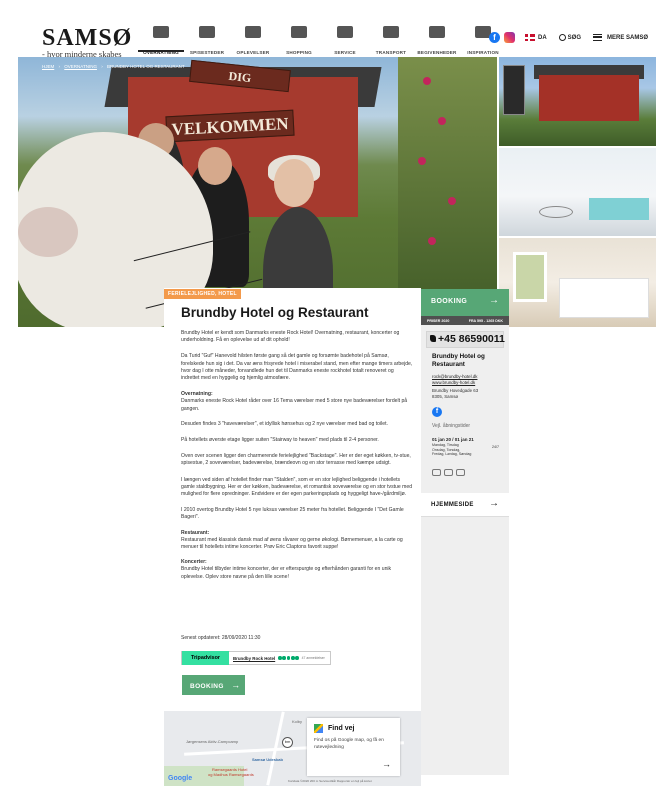  Describe the element at coordinates (465, 339) in the screenshot. I see `phone-number: +45 86590011` at that location.